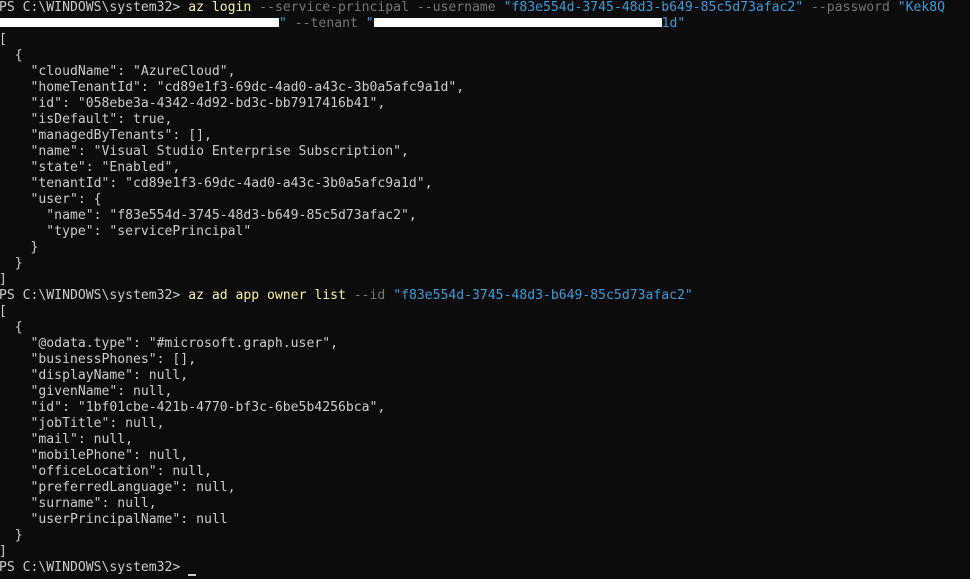 This screenshot has height=579, width=970. Describe the element at coordinates (543, 295) in the screenshot. I see `id-value: "f83e554d-3745-48d3-b649-85c5d73afac2"` at that location.